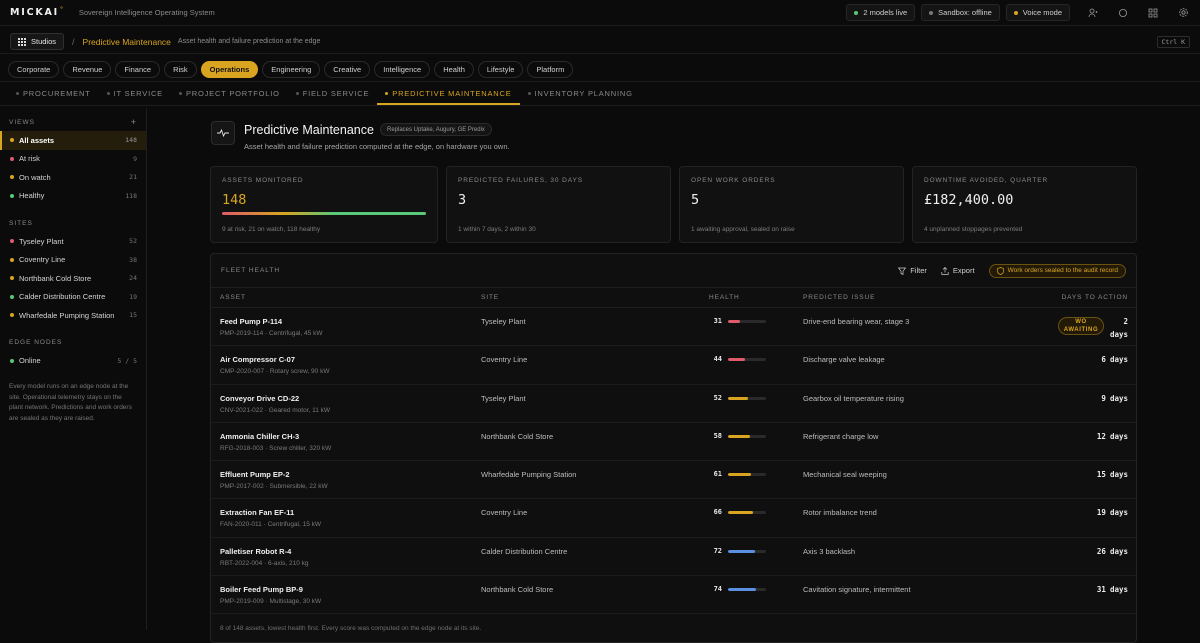  I want to click on sidebar-item-label: Wharfedale Pumping Station, so click(67, 315).